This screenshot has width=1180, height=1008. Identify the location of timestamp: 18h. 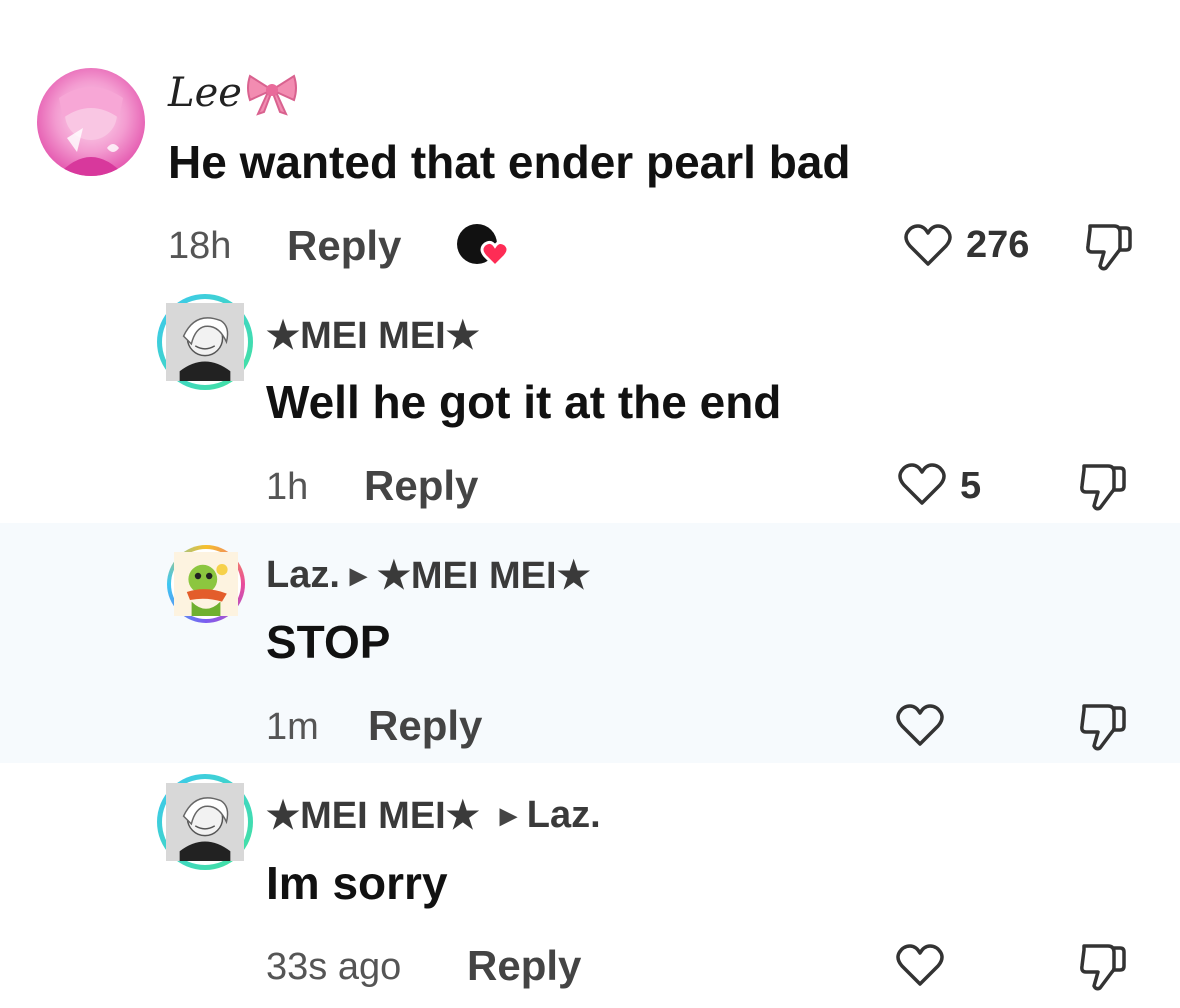
(200, 246).